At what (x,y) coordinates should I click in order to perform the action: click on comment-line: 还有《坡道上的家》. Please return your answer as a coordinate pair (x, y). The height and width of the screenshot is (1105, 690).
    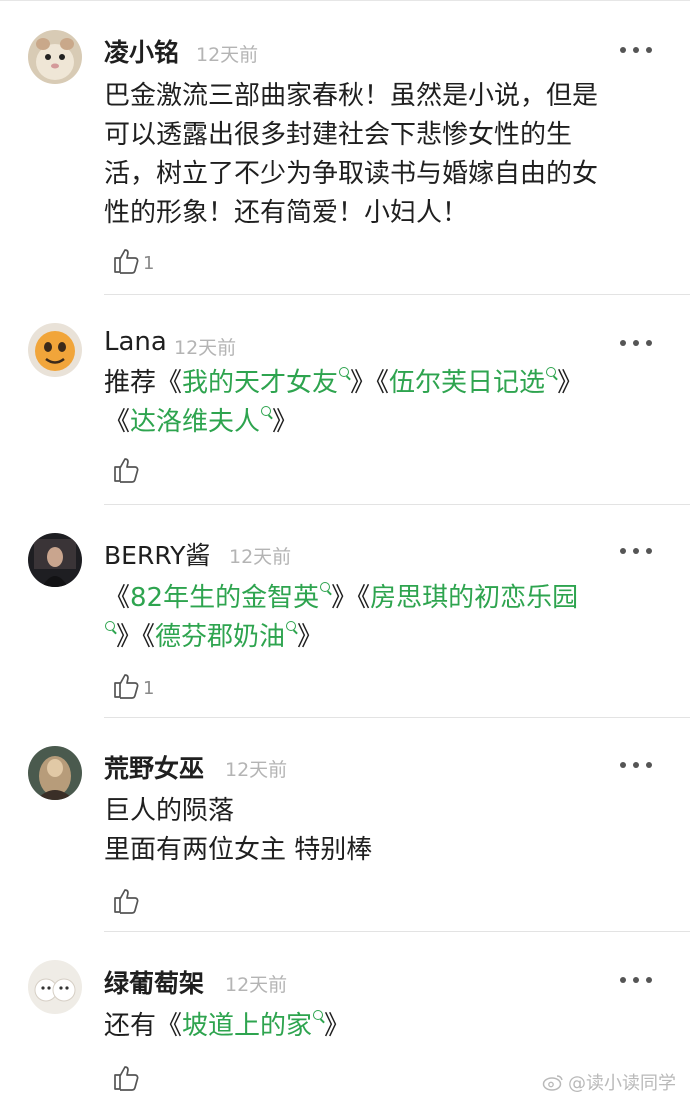
    Looking at the image, I should click on (384, 1026).